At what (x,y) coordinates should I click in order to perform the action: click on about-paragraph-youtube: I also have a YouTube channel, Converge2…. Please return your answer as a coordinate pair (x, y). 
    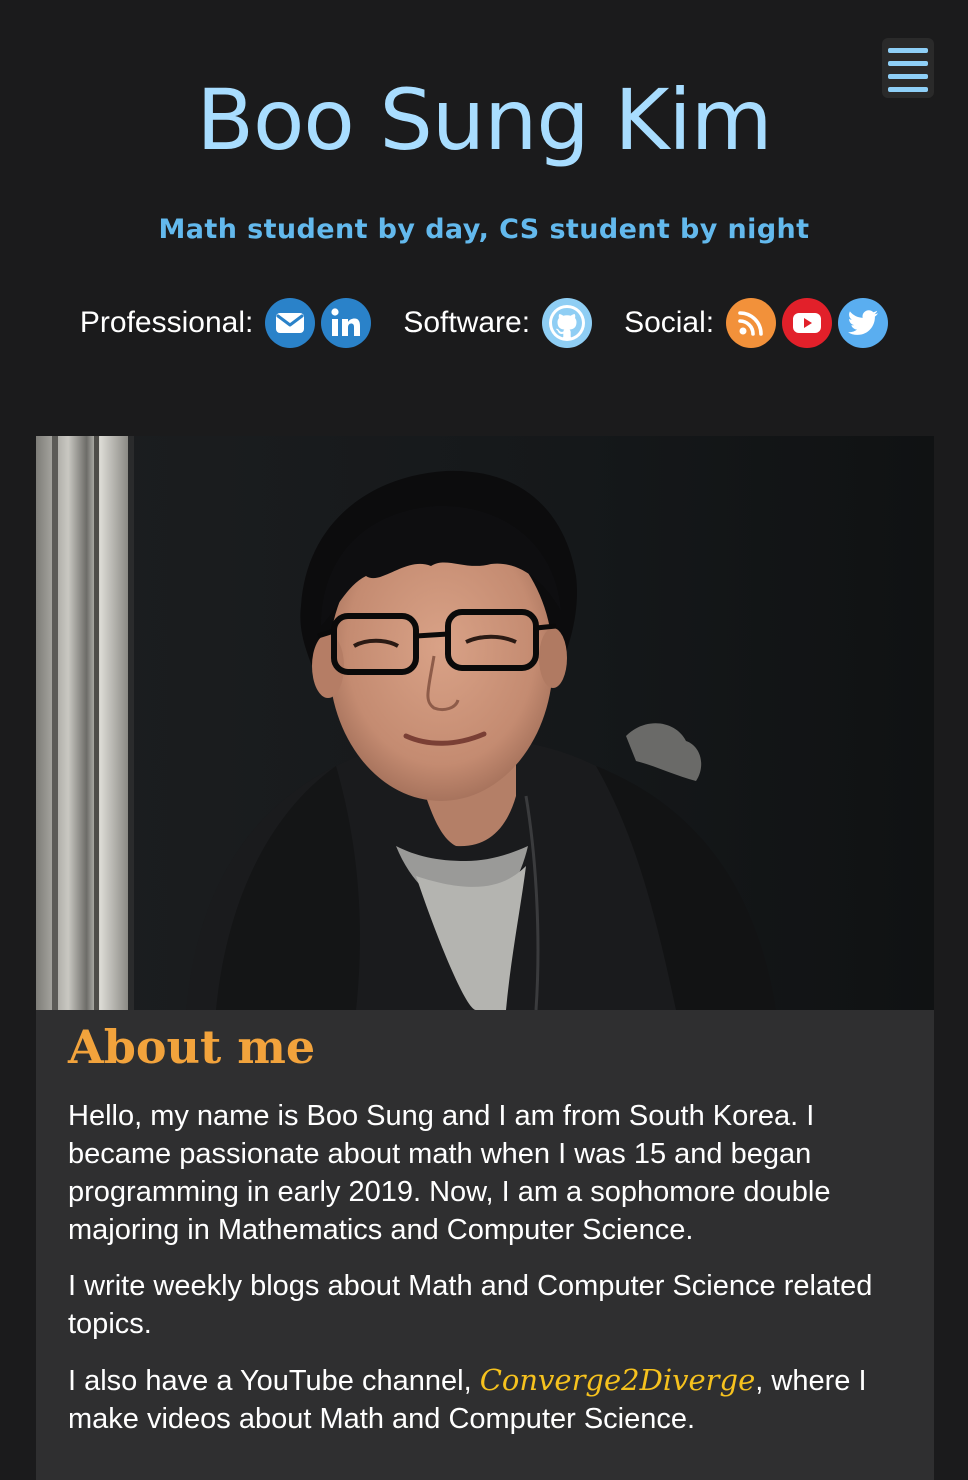
    Looking at the image, I should click on (485, 1399).